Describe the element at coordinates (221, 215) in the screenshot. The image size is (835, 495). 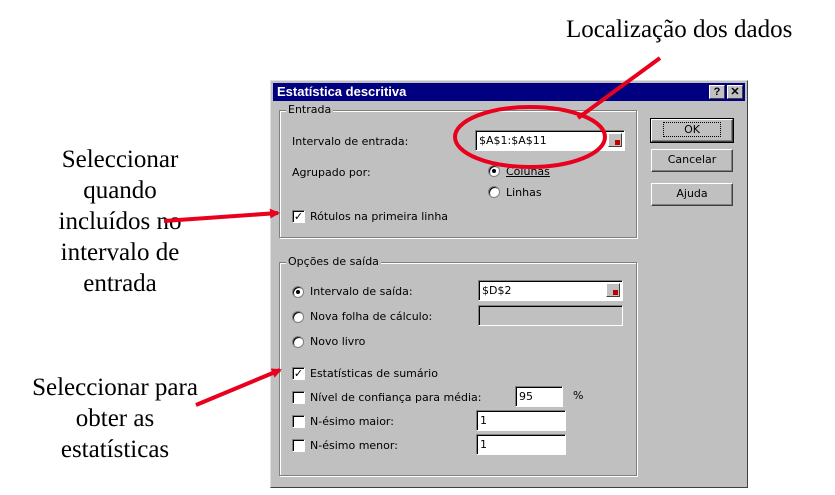
I see `arrow-to-labels-checkbox` at that location.